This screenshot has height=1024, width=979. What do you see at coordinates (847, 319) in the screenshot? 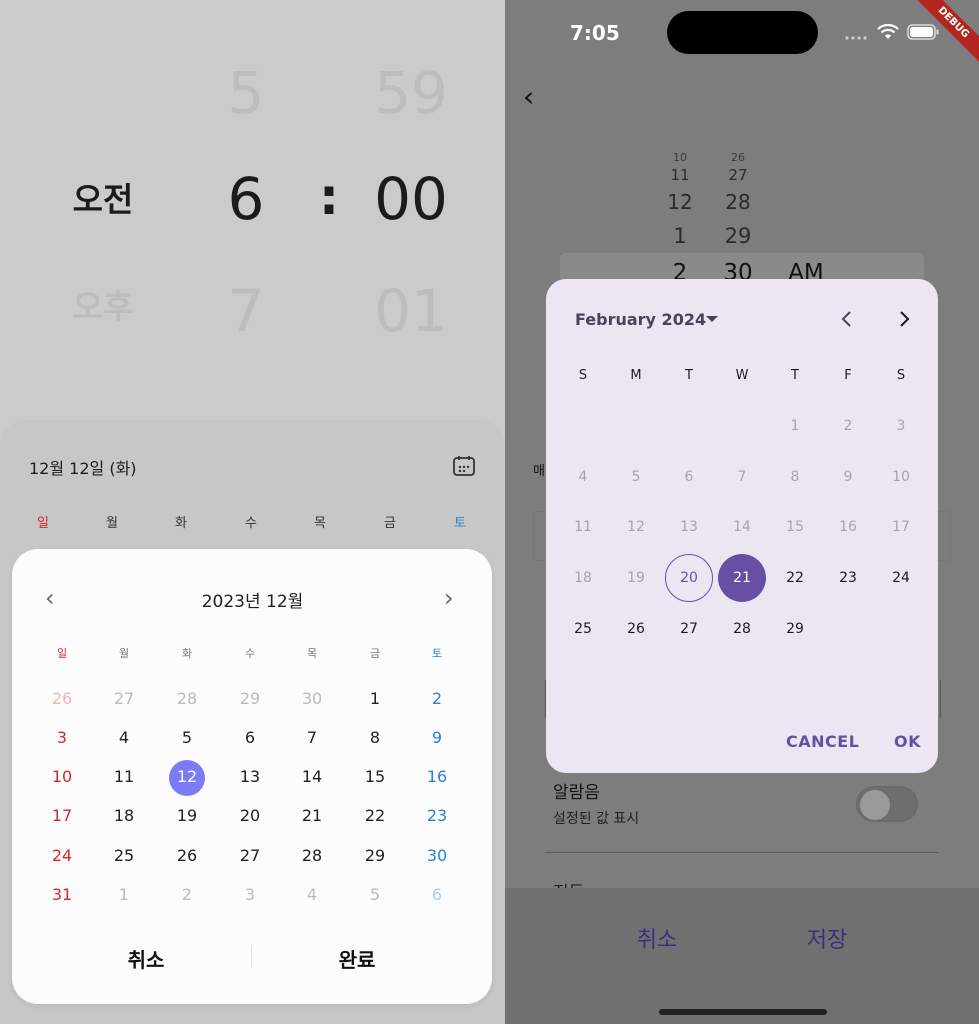
I see `prev-month-icon` at bounding box center [847, 319].